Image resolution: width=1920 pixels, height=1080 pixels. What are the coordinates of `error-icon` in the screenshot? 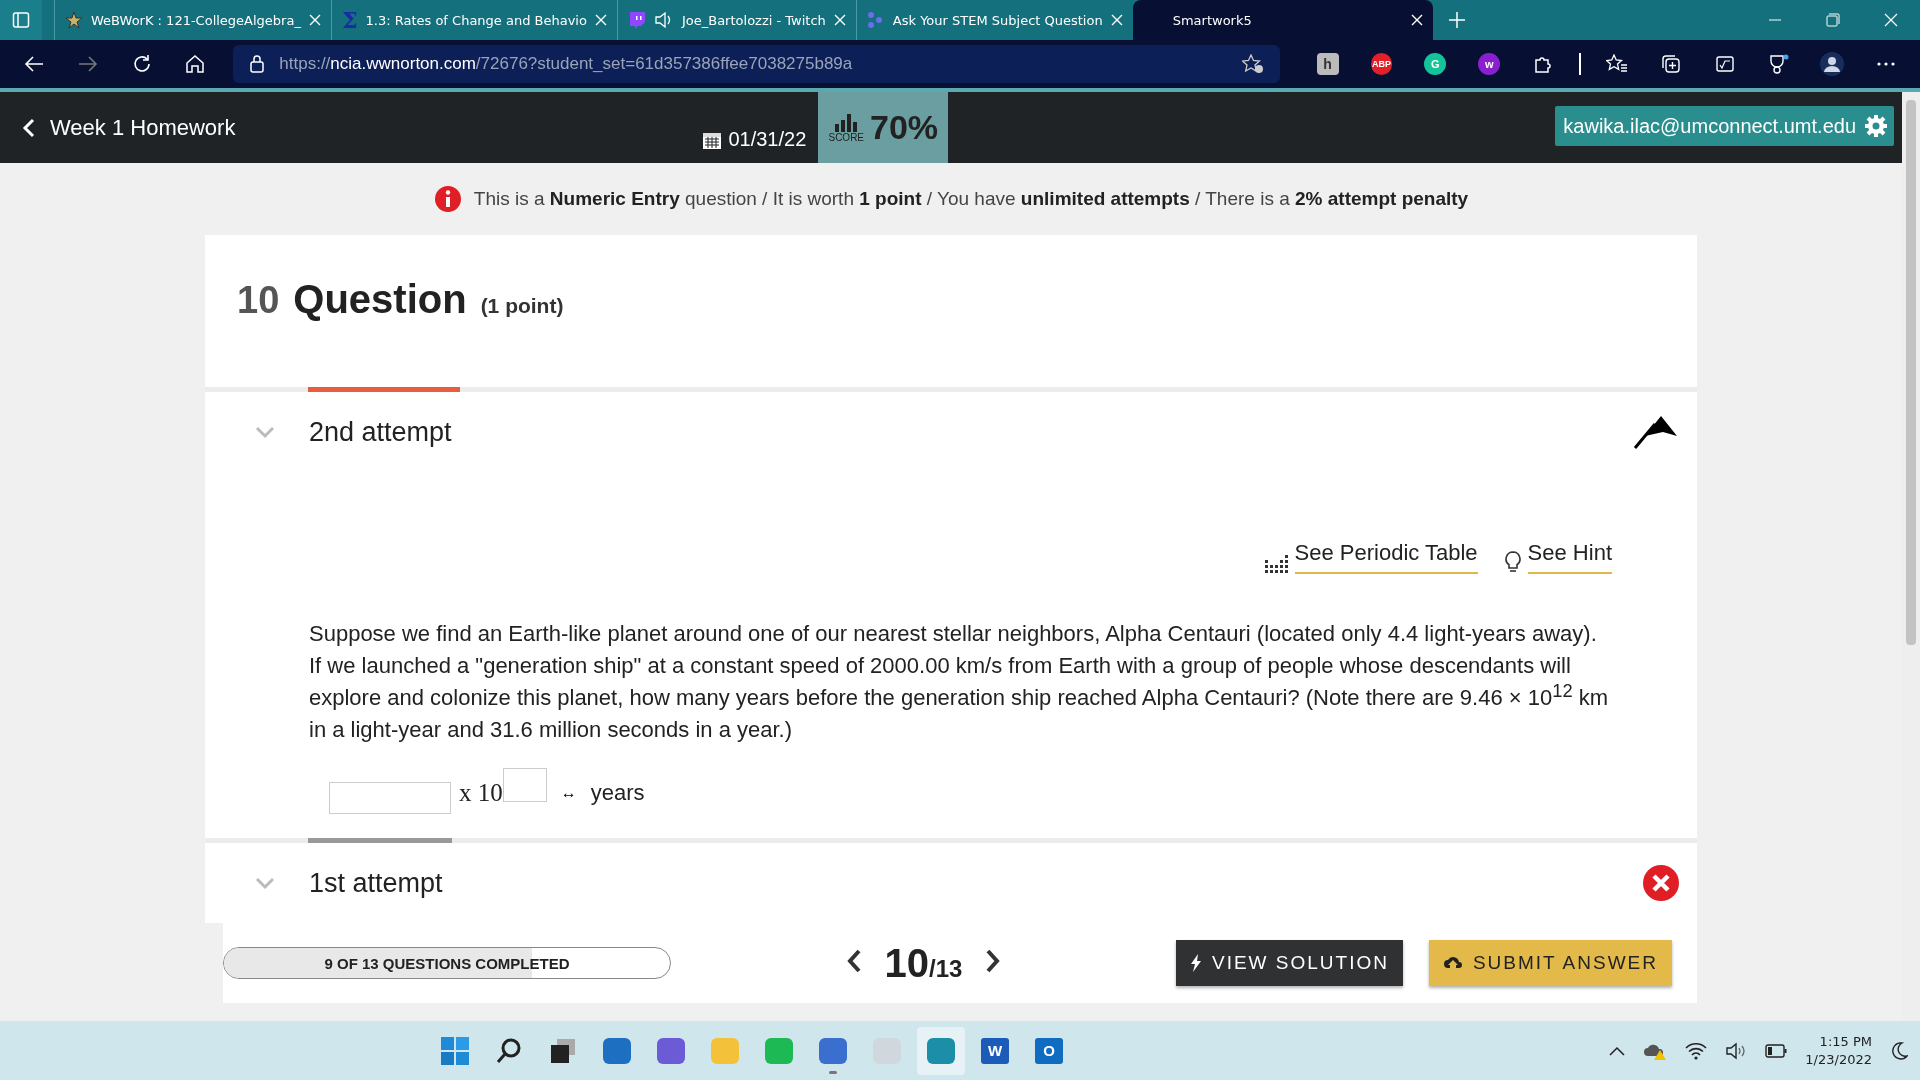 It's located at (1661, 883).